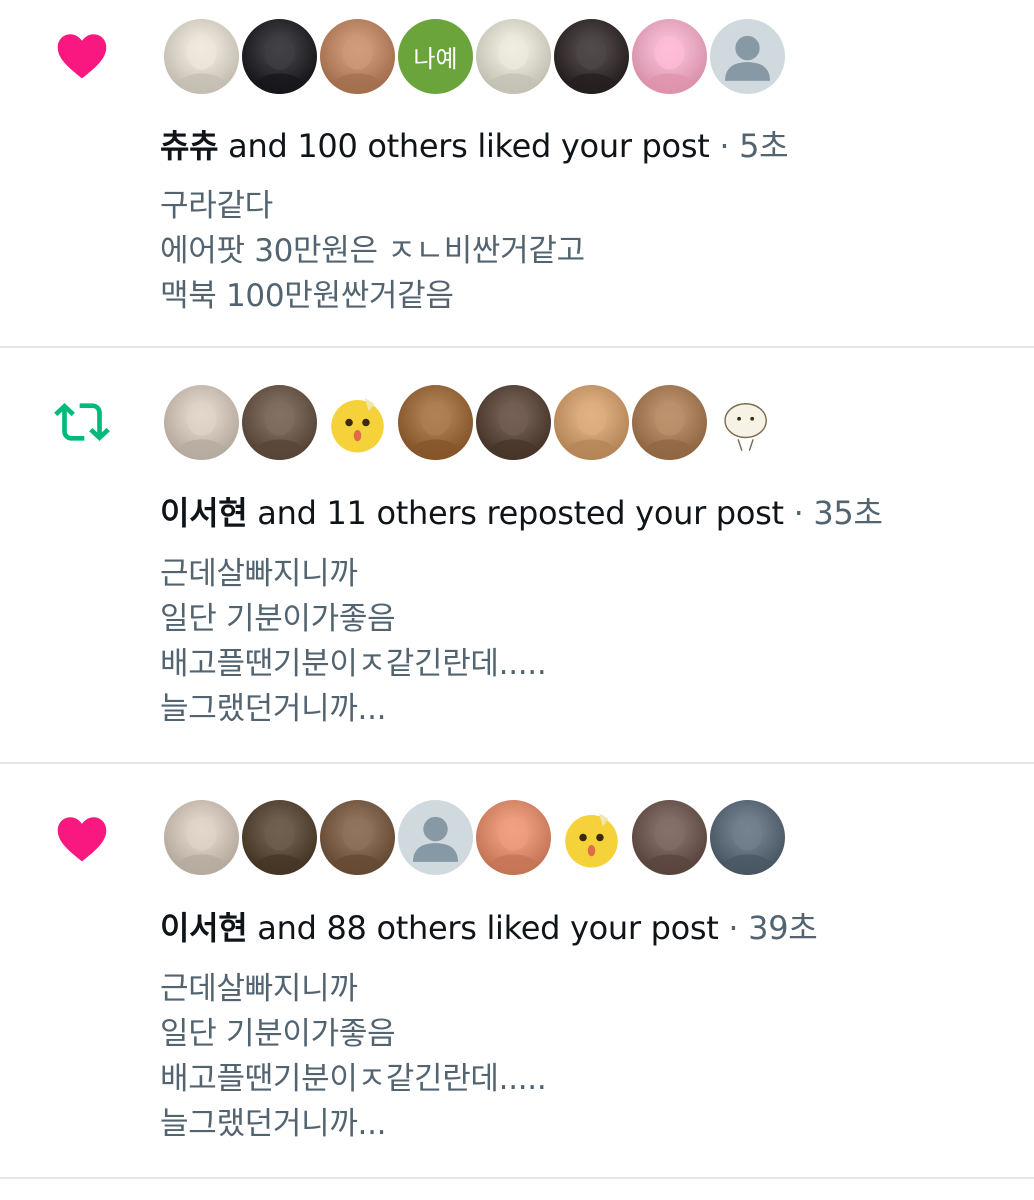 The width and height of the screenshot is (1034, 1200). I want to click on timestamp: 39초, so click(783, 928).